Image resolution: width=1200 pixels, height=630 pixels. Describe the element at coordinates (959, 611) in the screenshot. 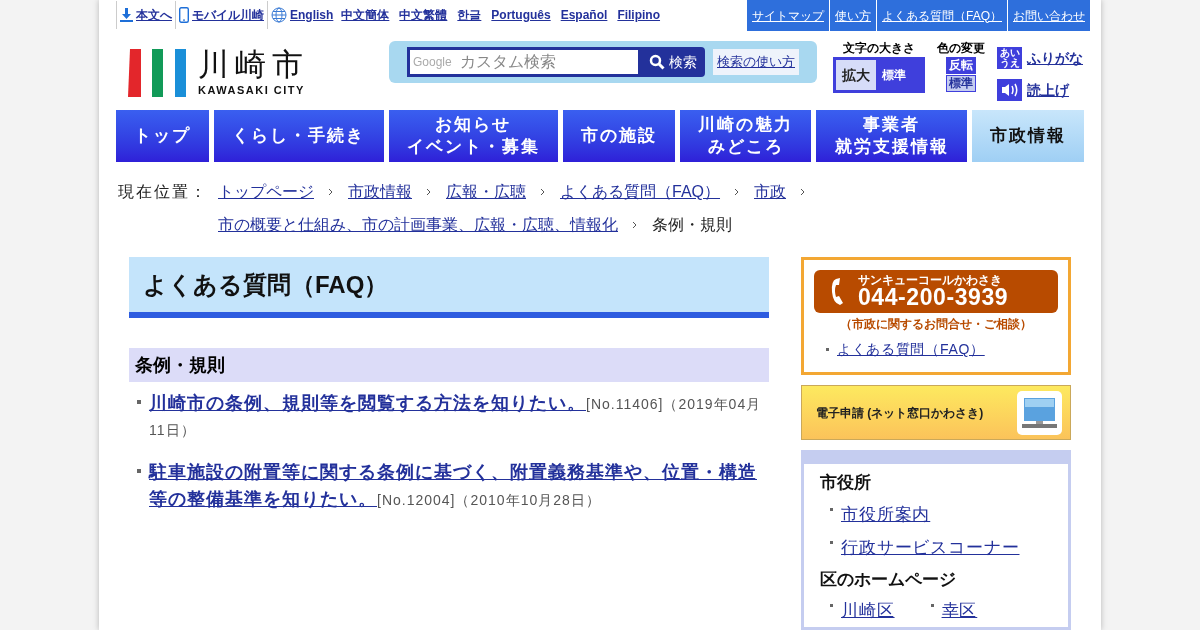

I see `side-menu-link: 幸区` at that location.